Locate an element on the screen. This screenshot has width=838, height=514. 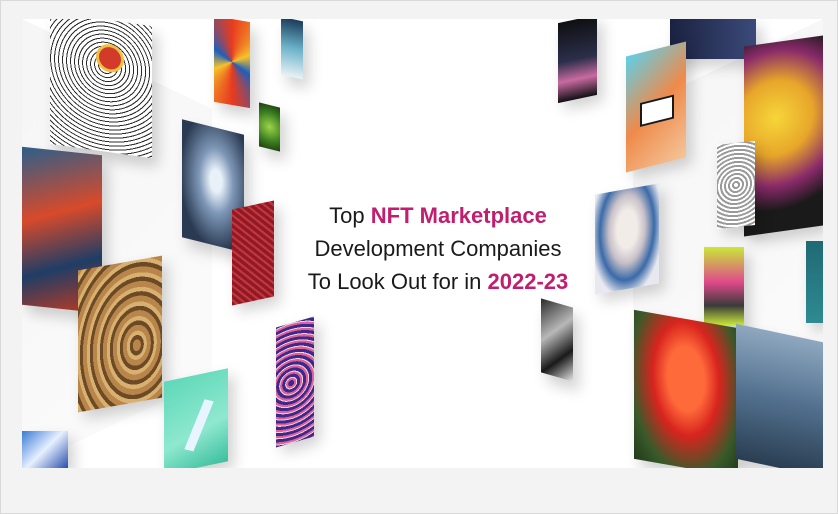
headline-prefix: Top is located at coordinates (347, 215).